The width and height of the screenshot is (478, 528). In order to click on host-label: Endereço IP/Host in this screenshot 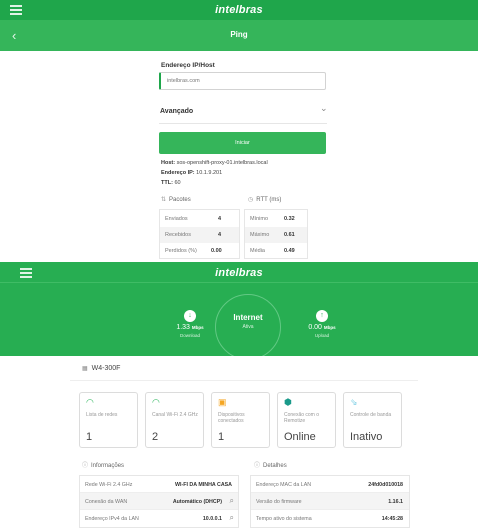, I will do `click(188, 65)`.